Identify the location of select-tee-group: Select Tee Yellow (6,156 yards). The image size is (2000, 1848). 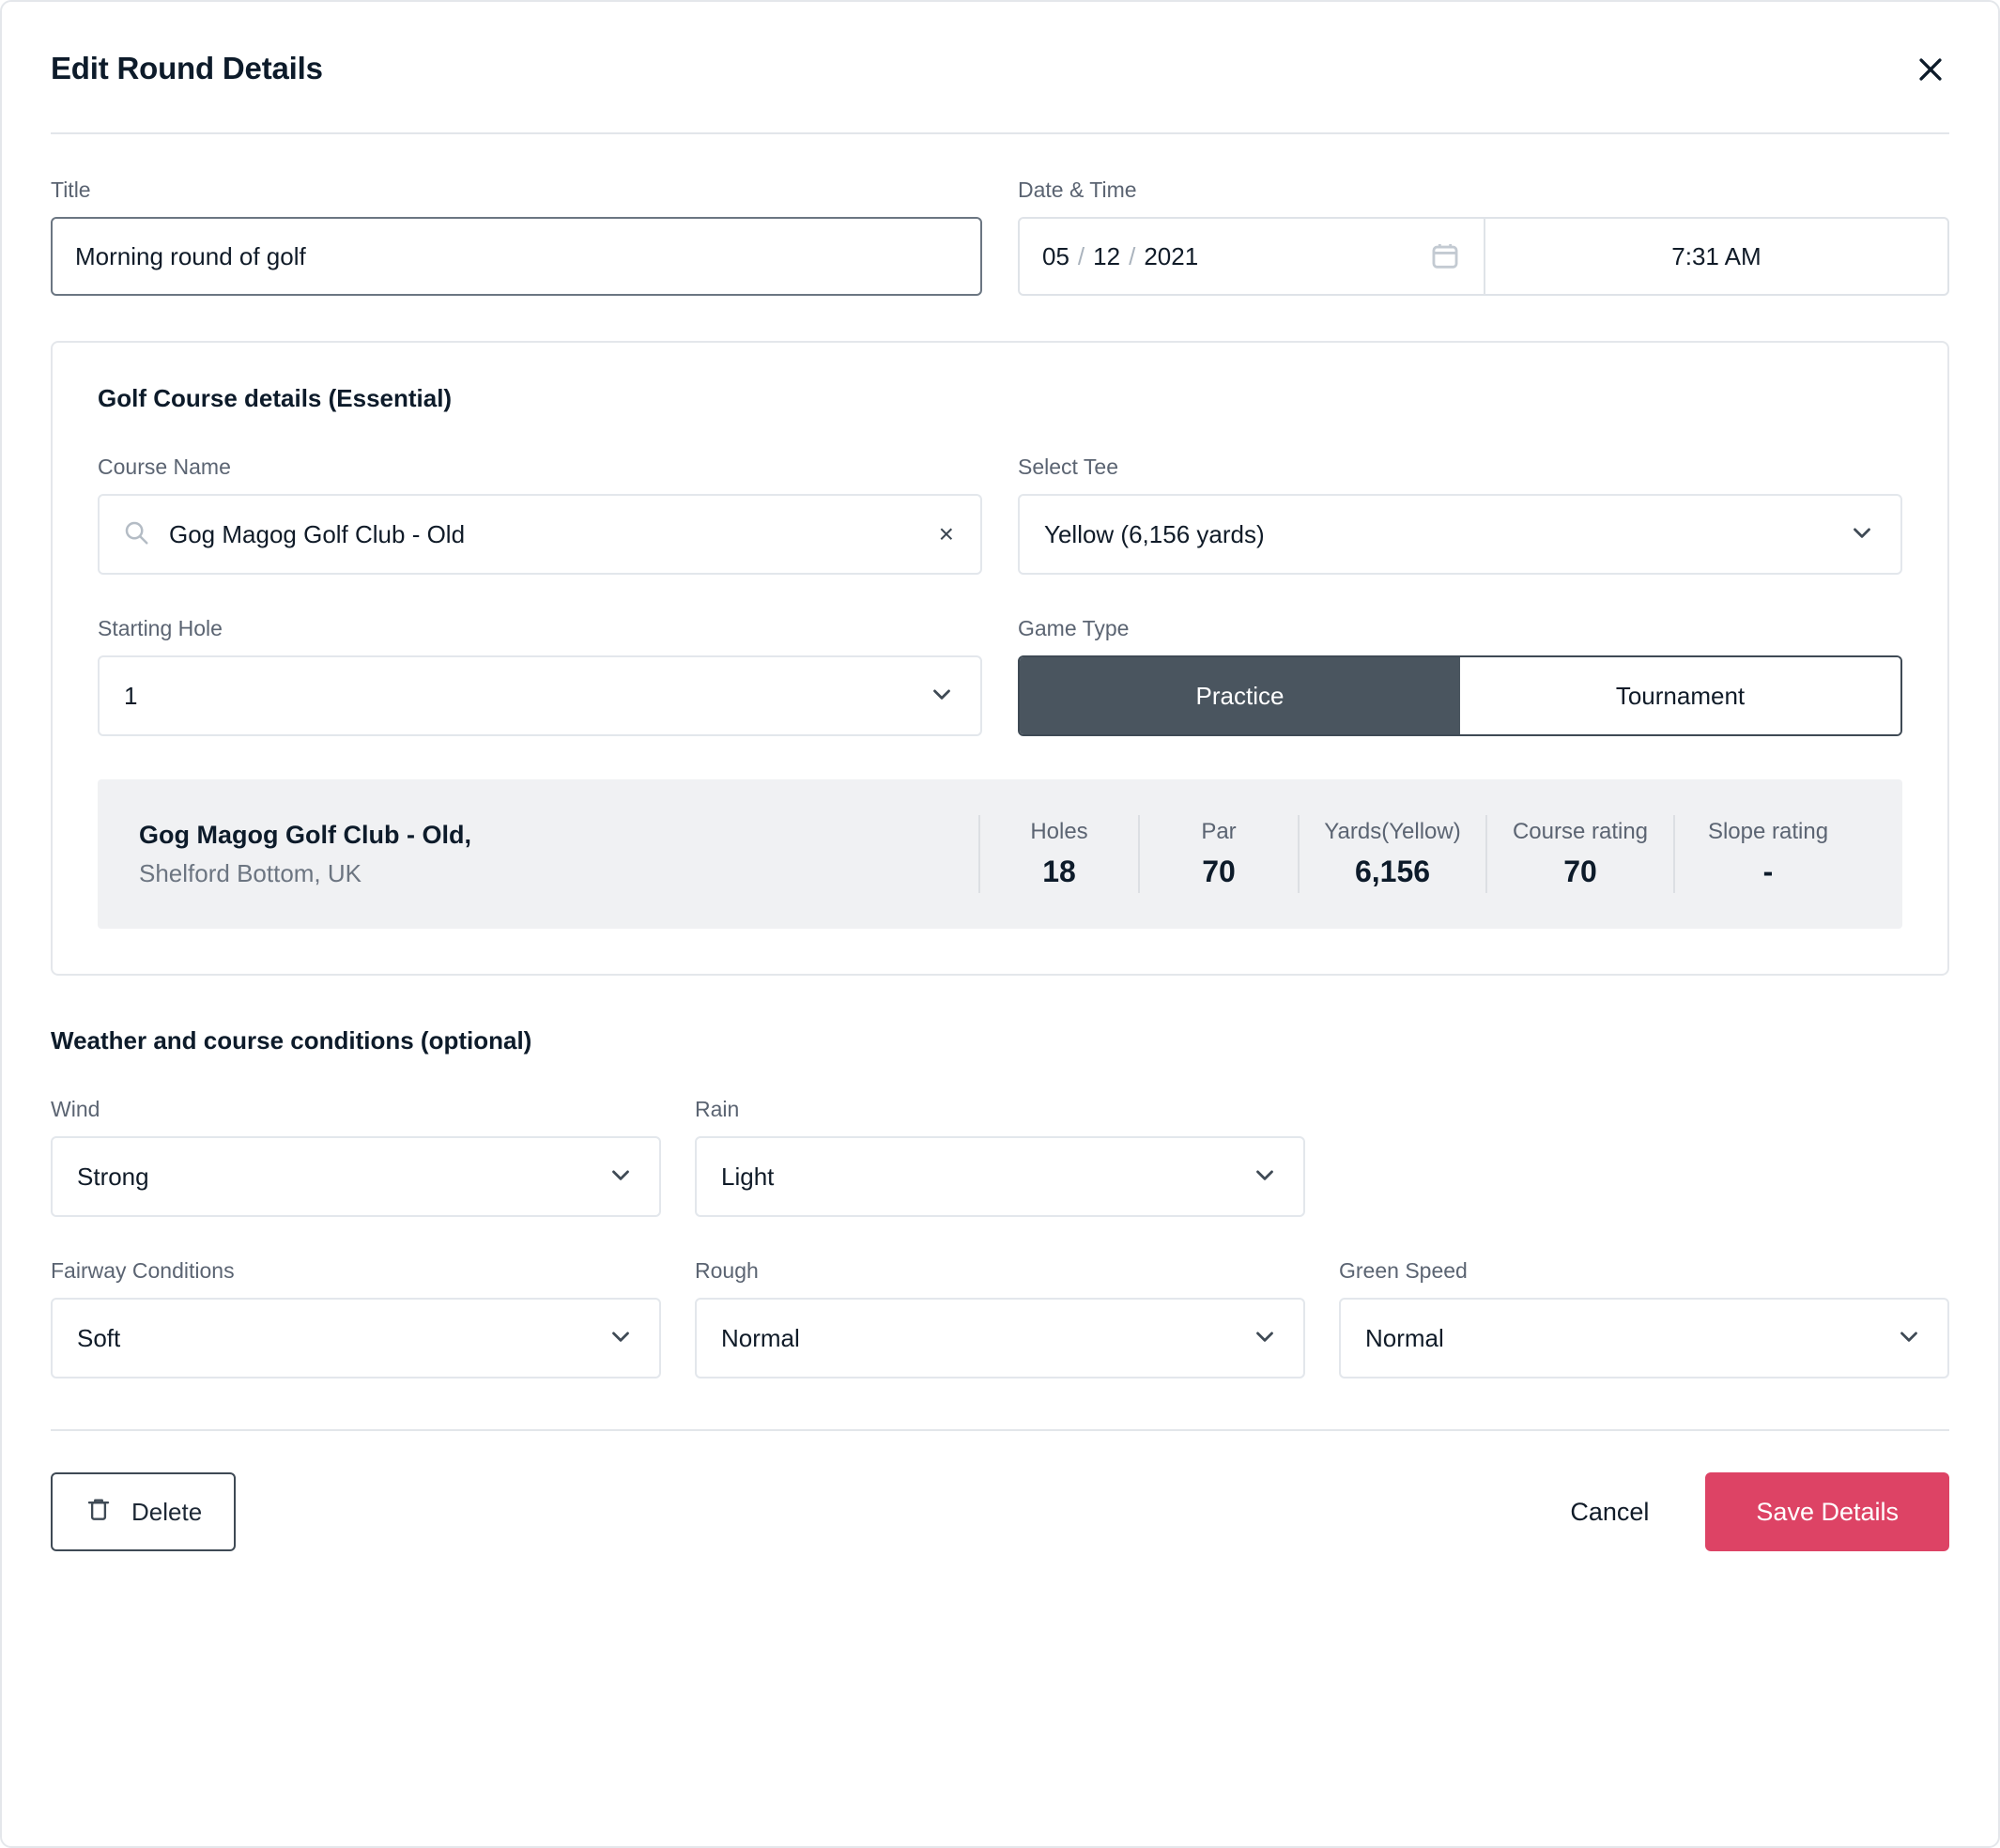
(1460, 514).